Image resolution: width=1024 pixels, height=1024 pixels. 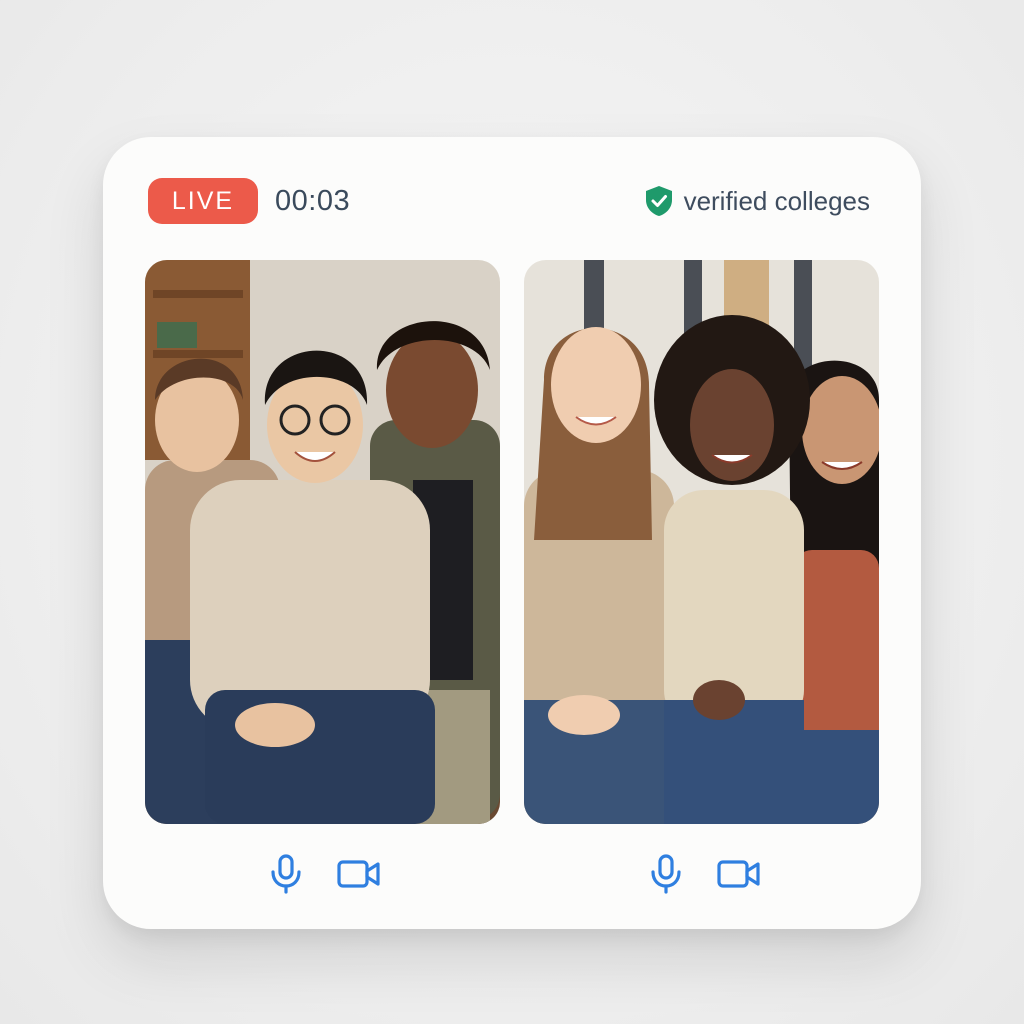 I want to click on call-status-bar: LIVE 00:03 verified colleges, so click(x=512, y=201).